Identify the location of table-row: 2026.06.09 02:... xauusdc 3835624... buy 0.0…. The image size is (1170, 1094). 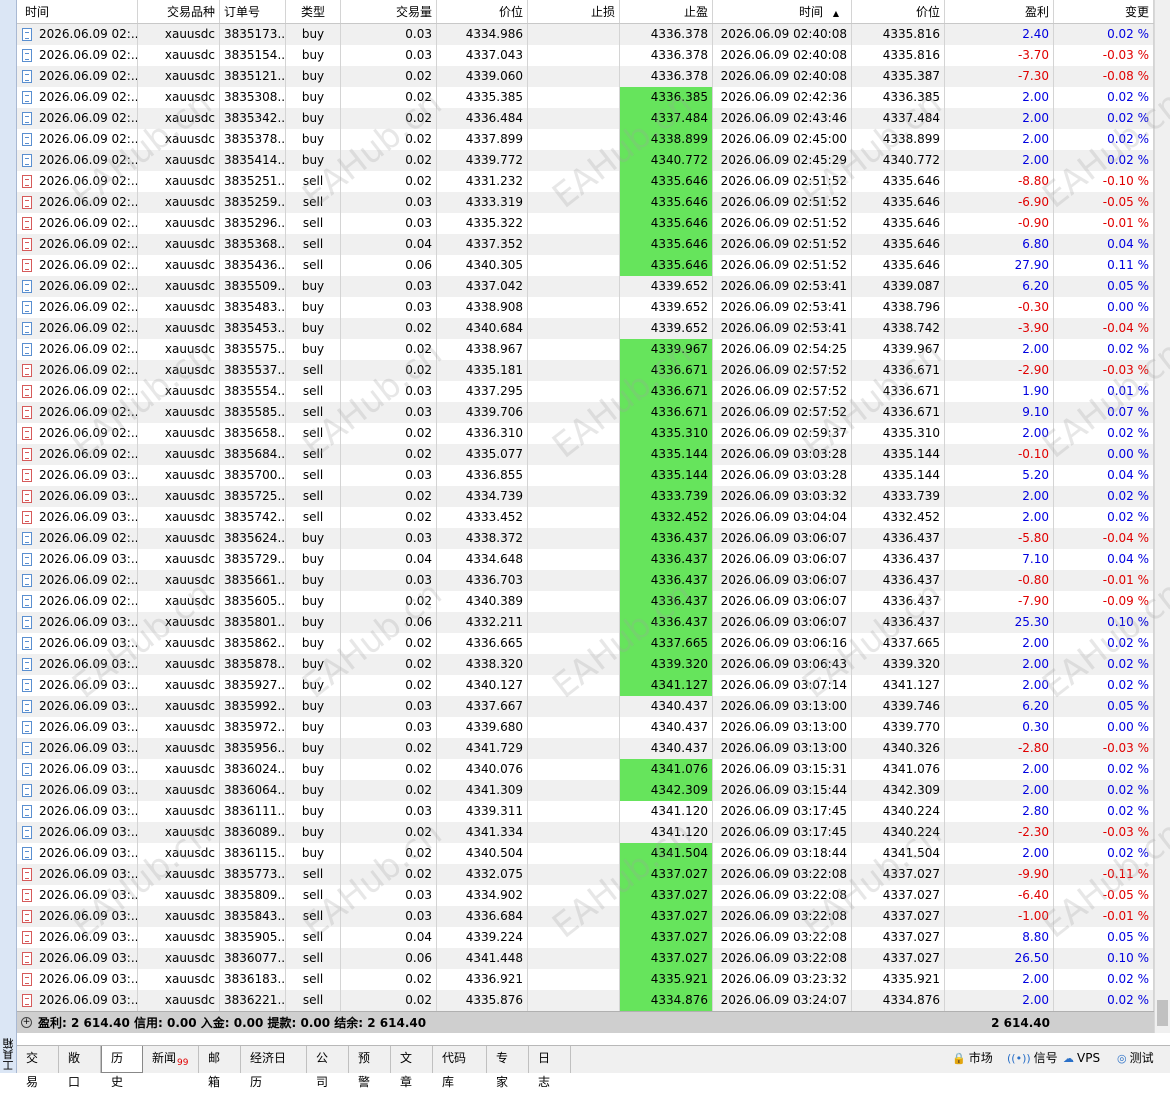
(585, 538).